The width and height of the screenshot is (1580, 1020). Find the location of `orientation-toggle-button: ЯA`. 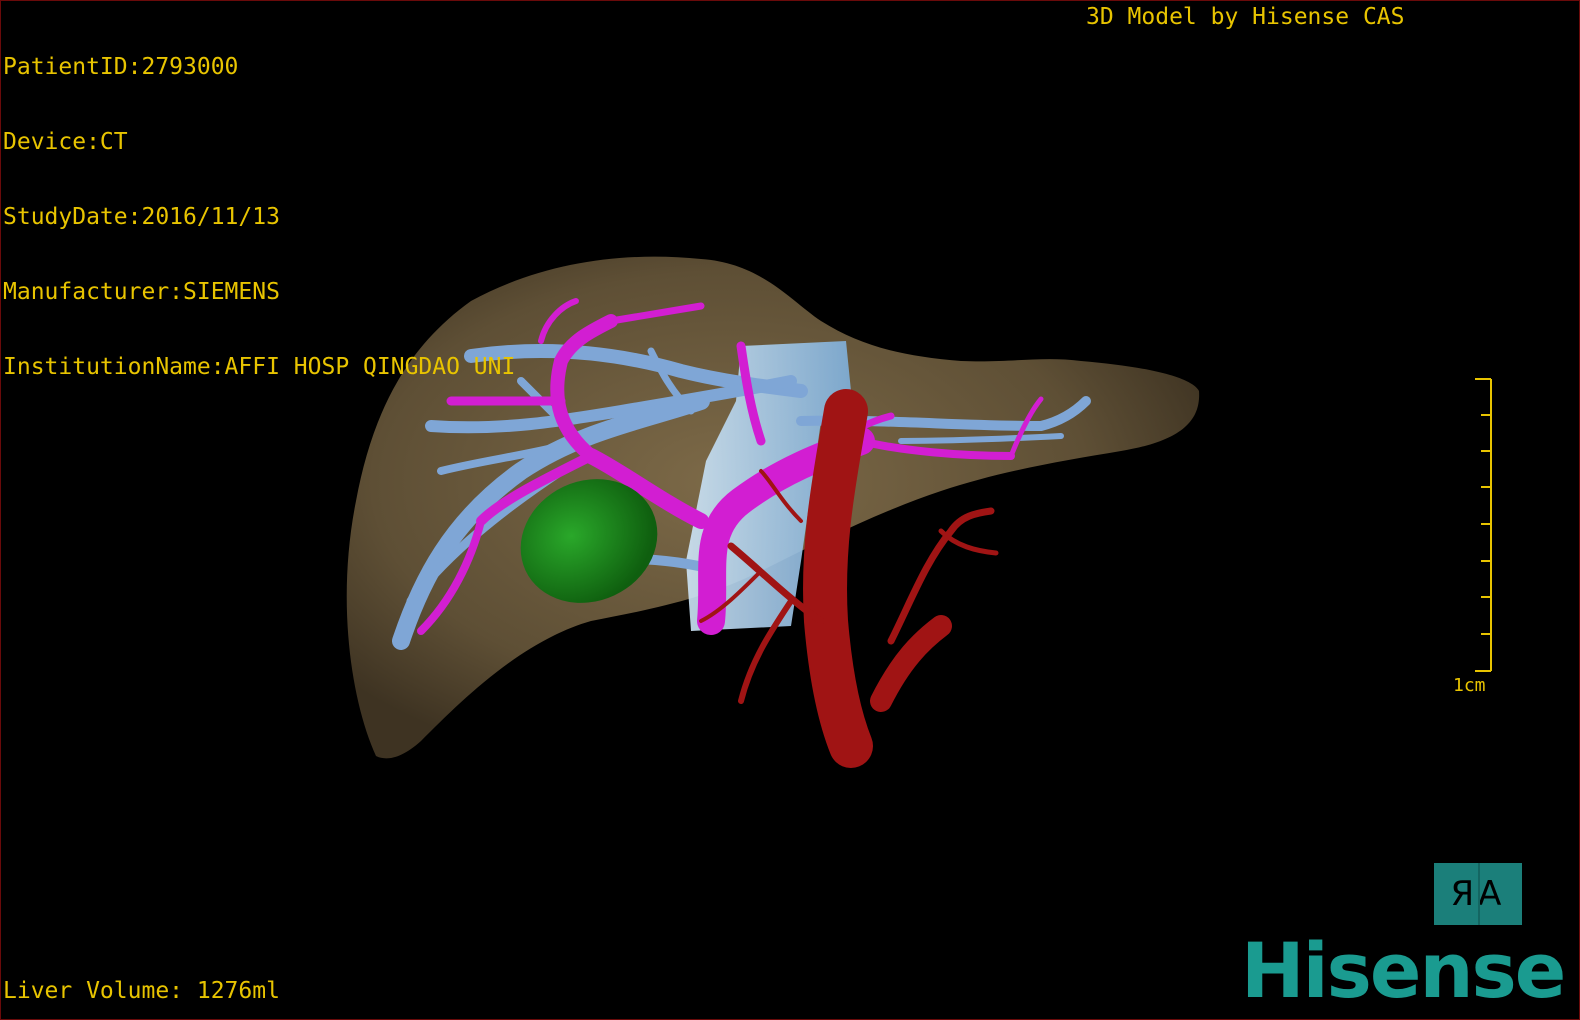

orientation-toggle-button: ЯA is located at coordinates (1478, 894).